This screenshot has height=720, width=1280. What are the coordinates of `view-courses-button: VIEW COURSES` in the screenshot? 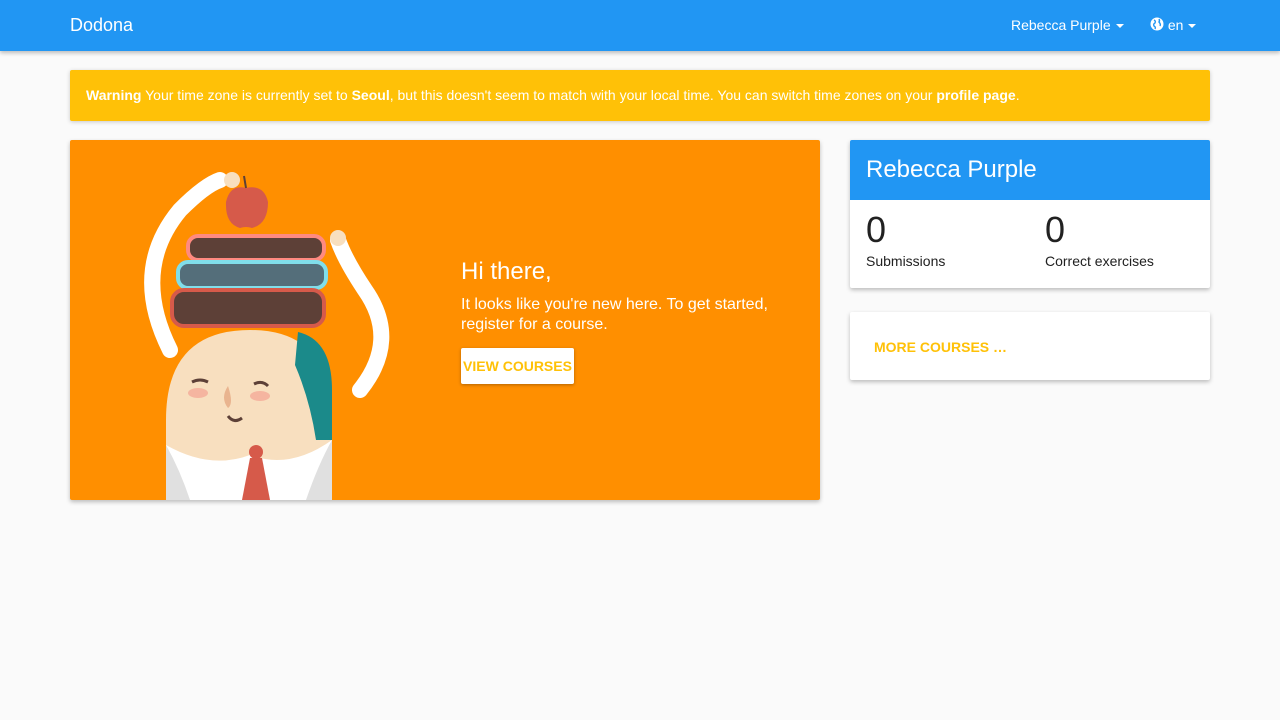 It's located at (517, 366).